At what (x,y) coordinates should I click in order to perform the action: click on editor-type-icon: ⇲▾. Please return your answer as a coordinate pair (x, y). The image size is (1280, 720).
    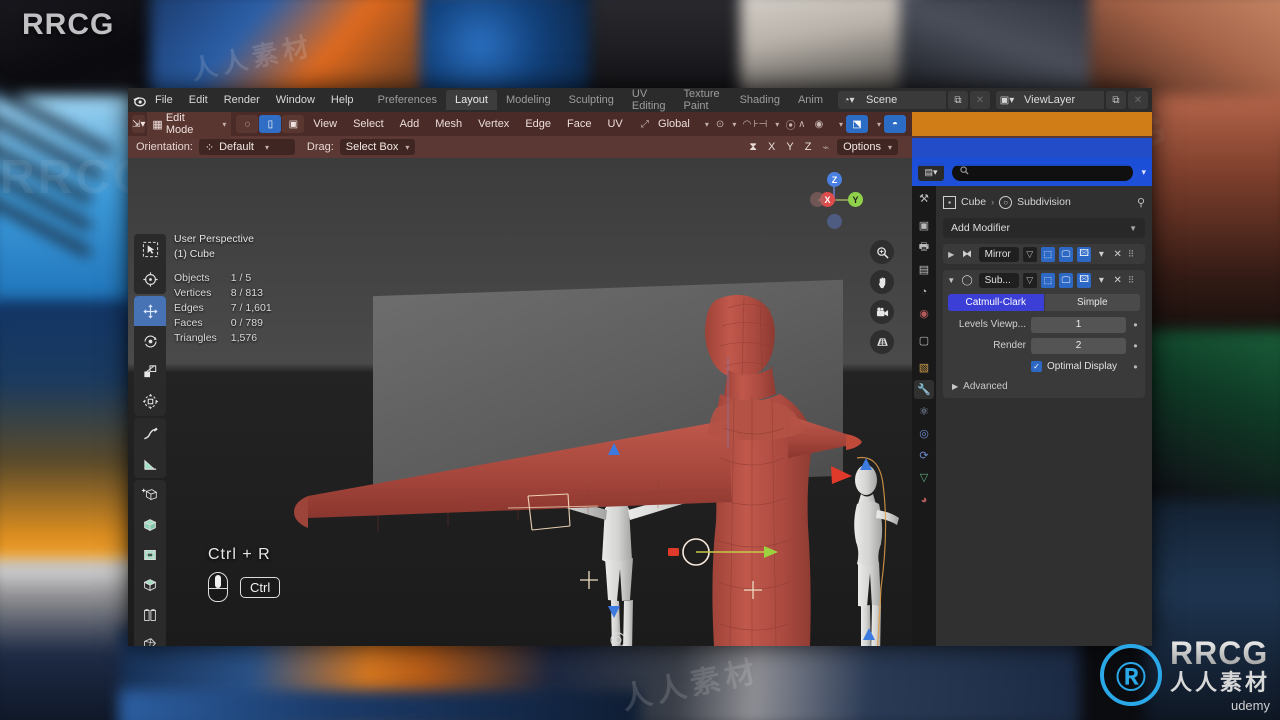
    Looking at the image, I should click on (139, 124).